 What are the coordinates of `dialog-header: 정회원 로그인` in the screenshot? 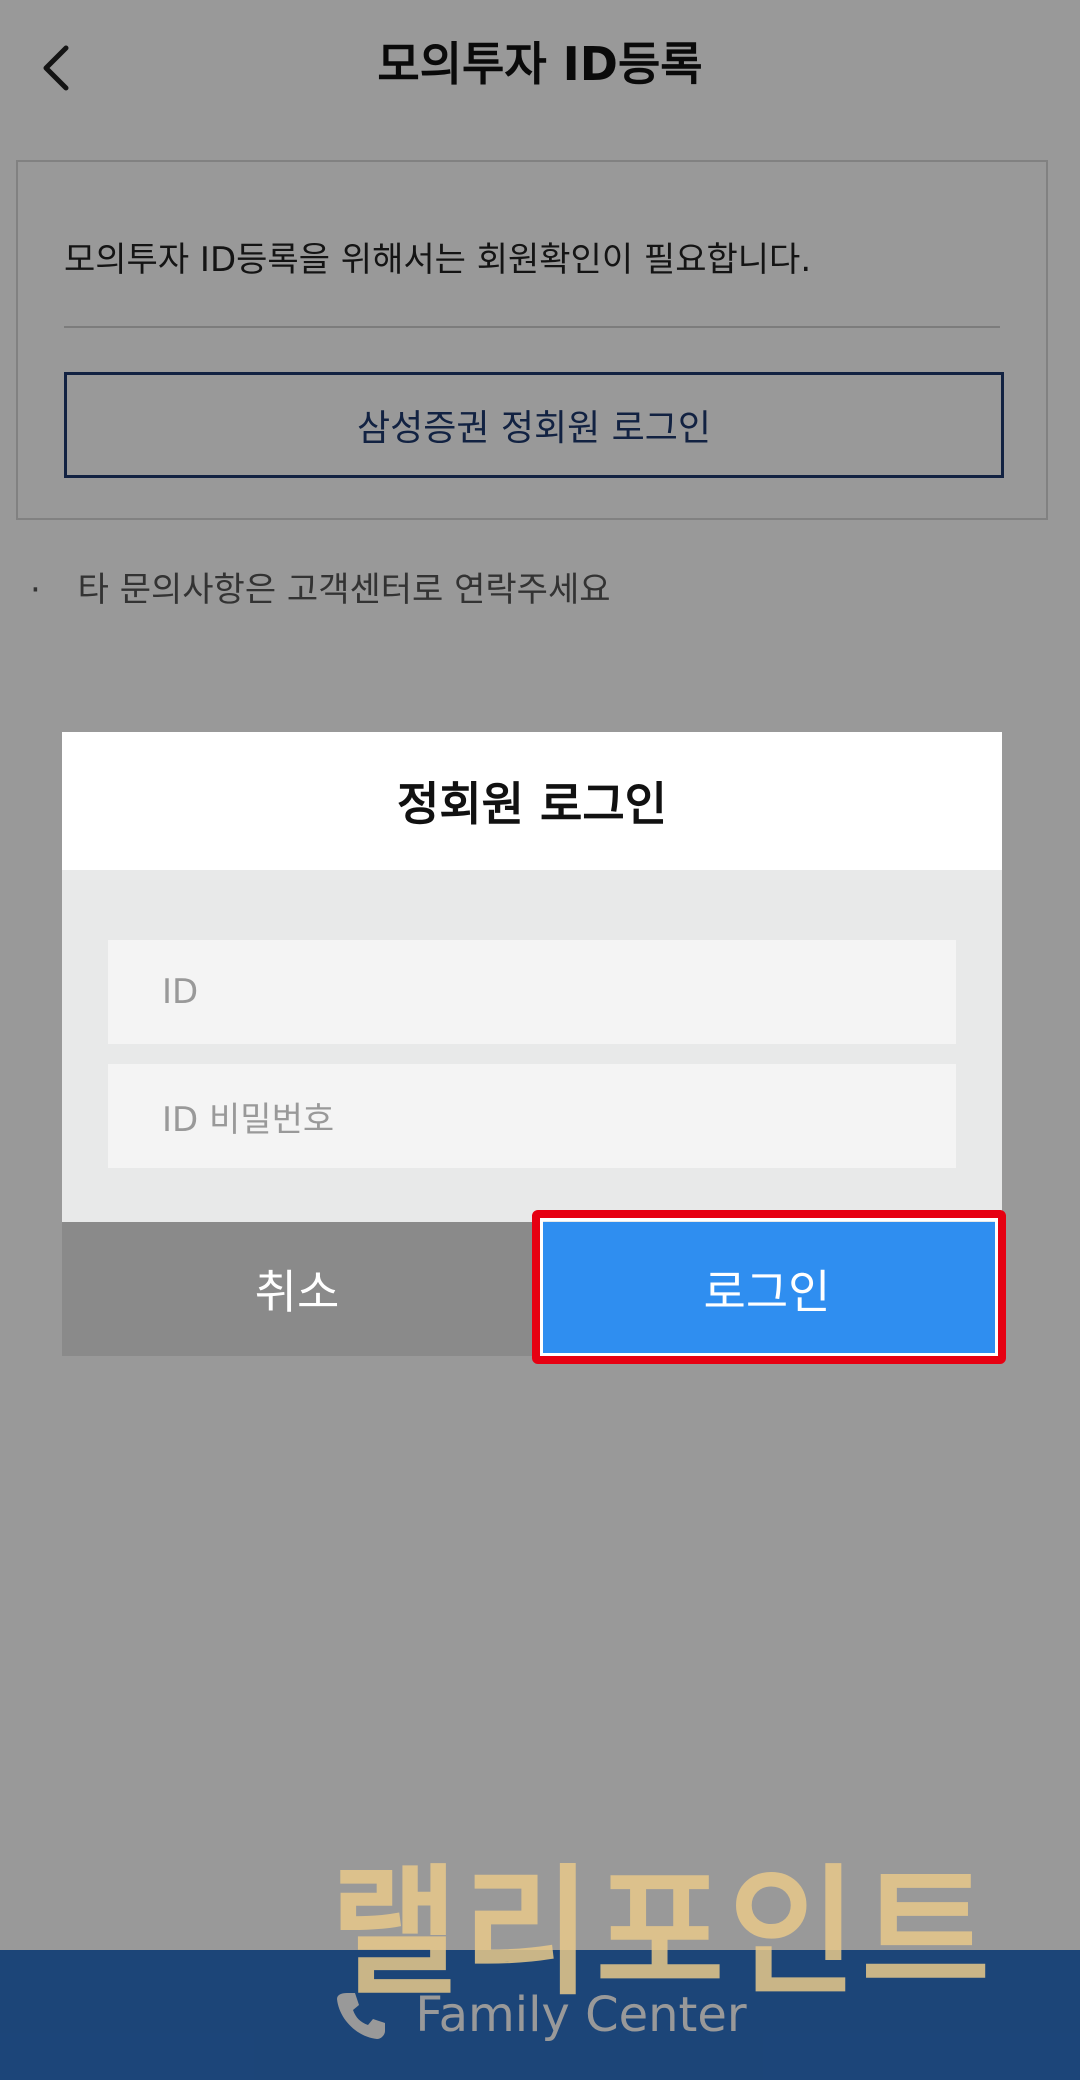 It's located at (532, 801).